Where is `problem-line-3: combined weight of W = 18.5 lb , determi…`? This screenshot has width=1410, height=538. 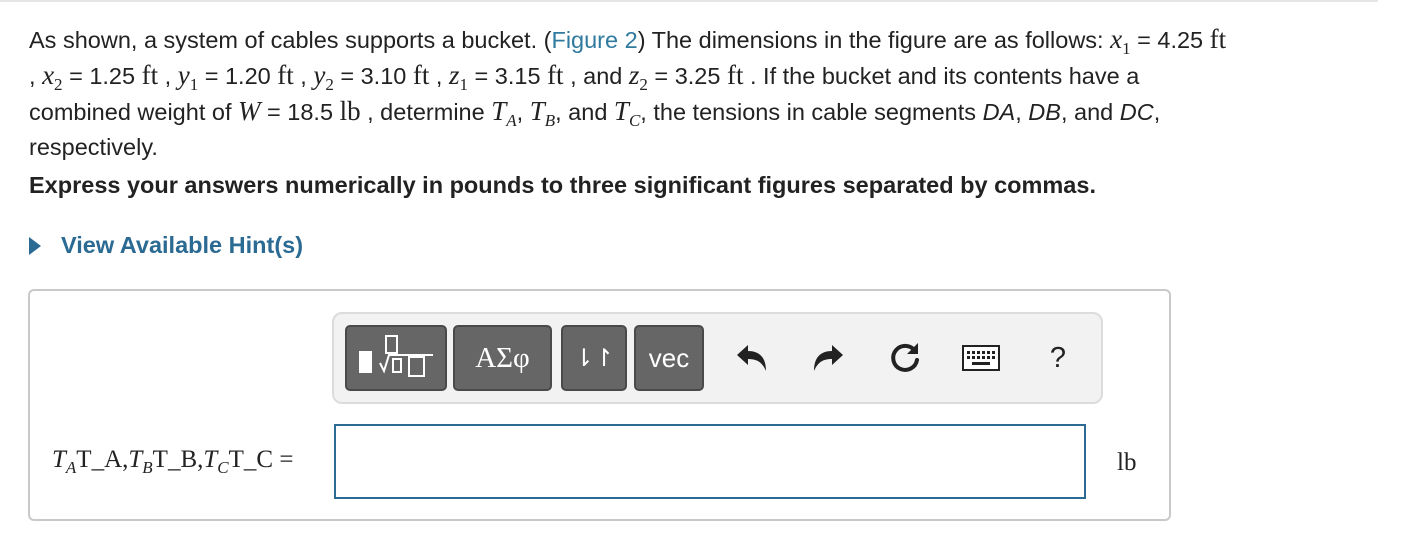 problem-line-3: combined weight of W = 18.5 lb , determi… is located at coordinates (595, 113).